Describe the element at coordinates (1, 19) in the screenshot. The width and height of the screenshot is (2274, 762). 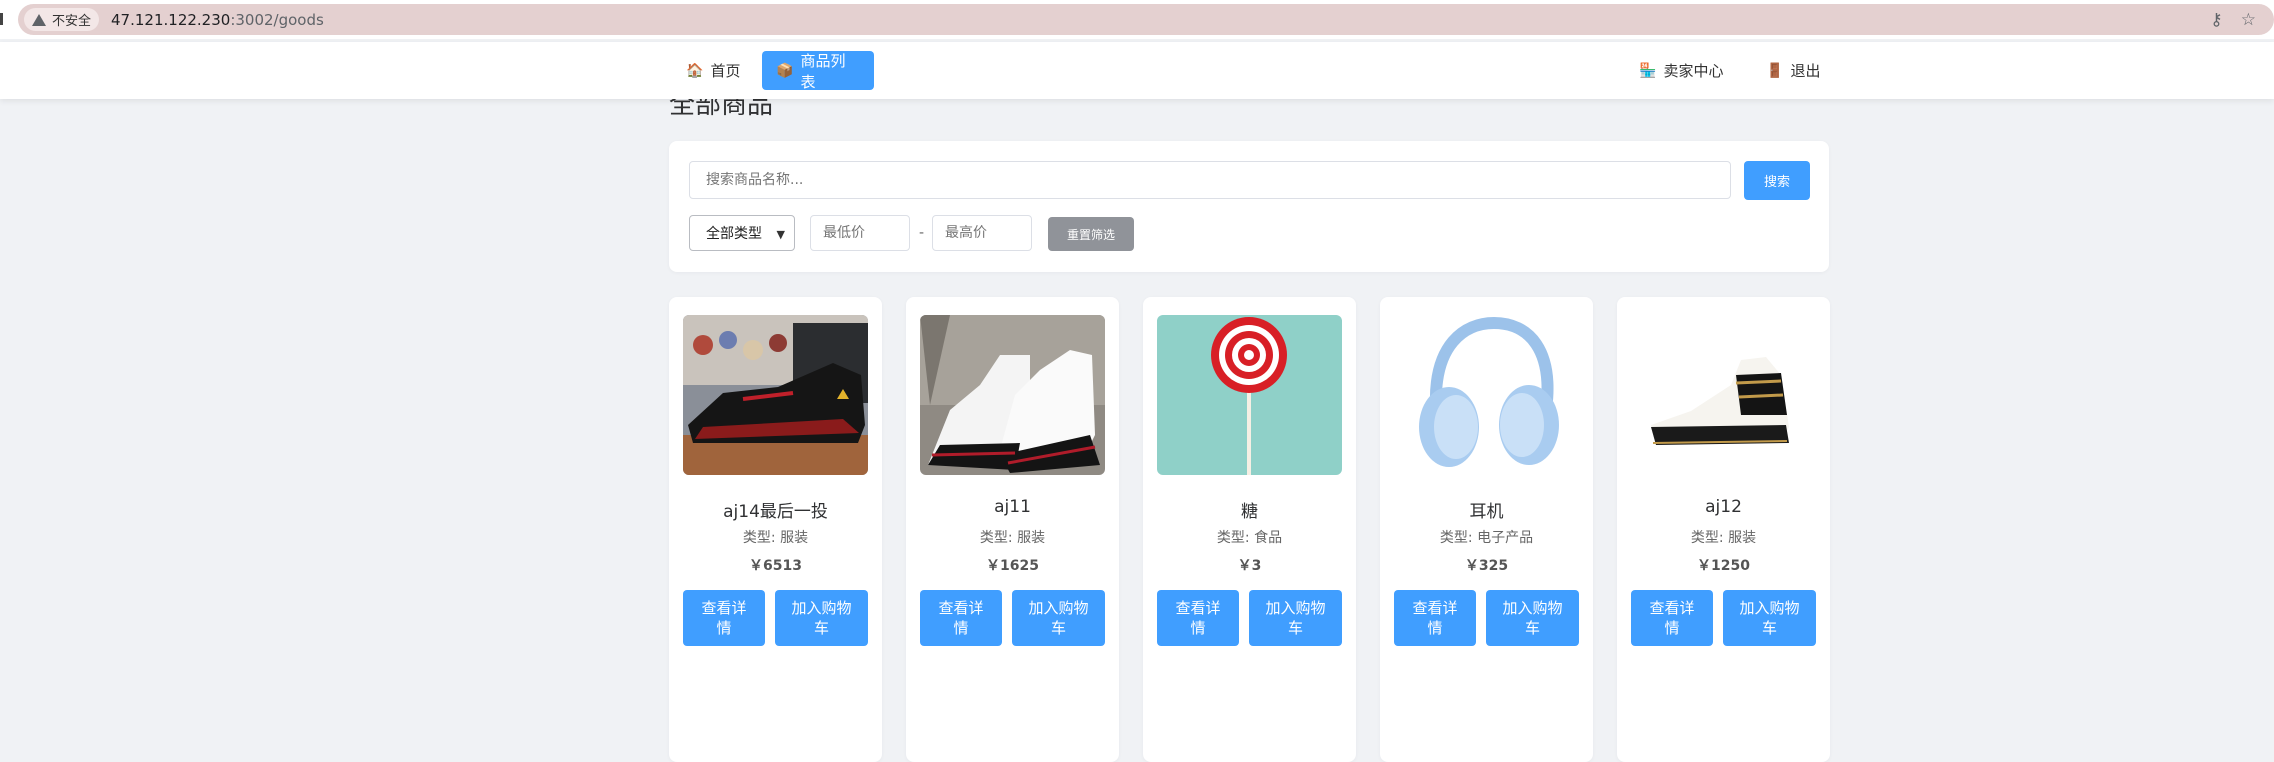
I see `tab-edge` at that location.